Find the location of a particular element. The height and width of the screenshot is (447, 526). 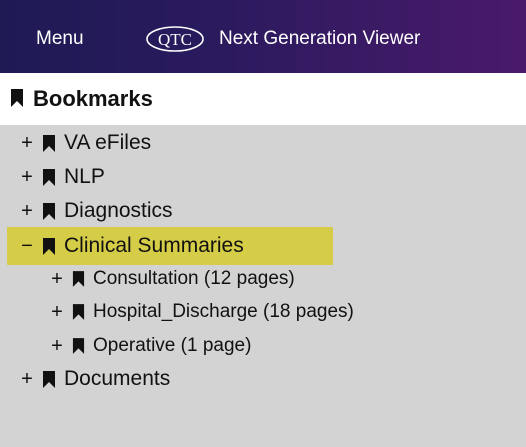

collapse-icon: − is located at coordinates (27, 246).